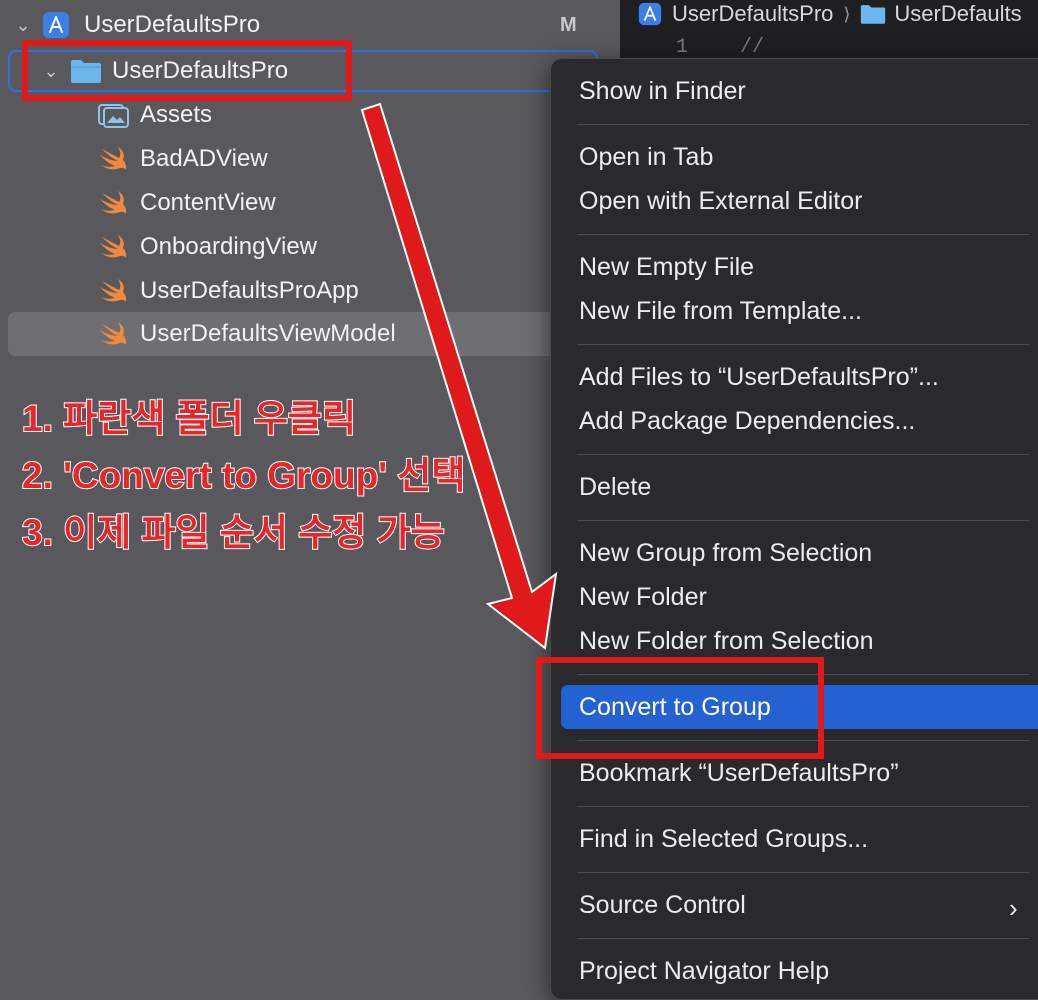 This screenshot has width=1038, height=1000. What do you see at coordinates (662, 91) in the screenshot?
I see `menu-item-show-in-finder: Show in Finder` at bounding box center [662, 91].